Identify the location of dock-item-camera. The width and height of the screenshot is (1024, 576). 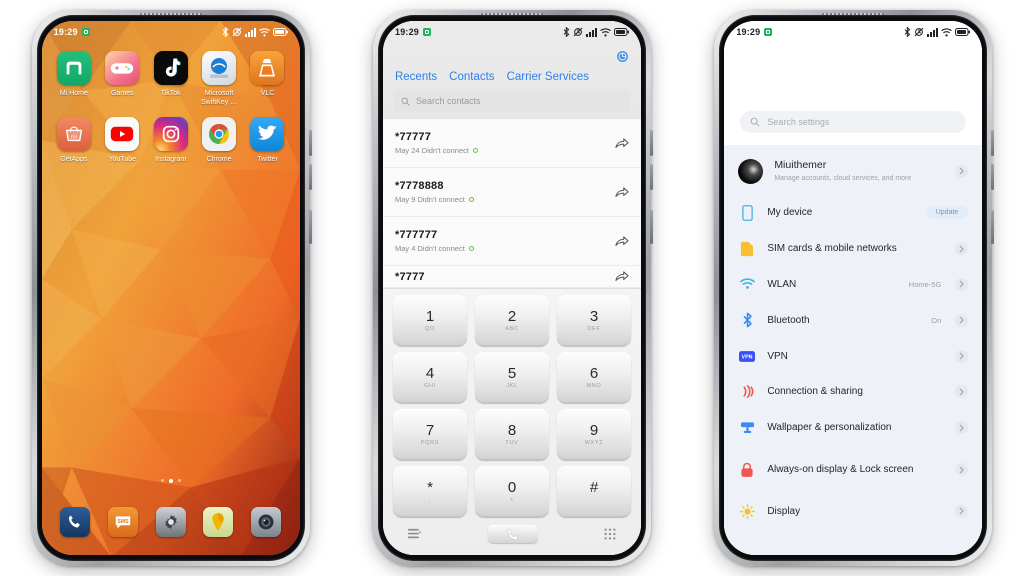
(266, 522).